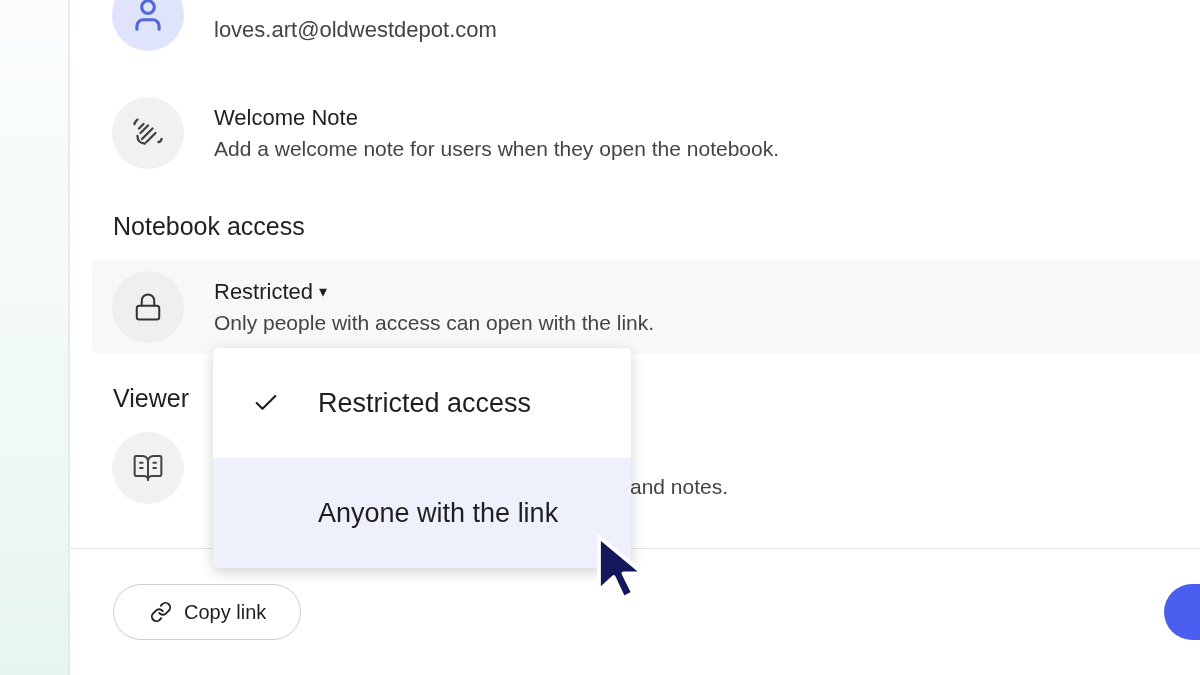 This screenshot has height=675, width=1200. I want to click on access-dropdown: Restricted ▾, so click(434, 291).